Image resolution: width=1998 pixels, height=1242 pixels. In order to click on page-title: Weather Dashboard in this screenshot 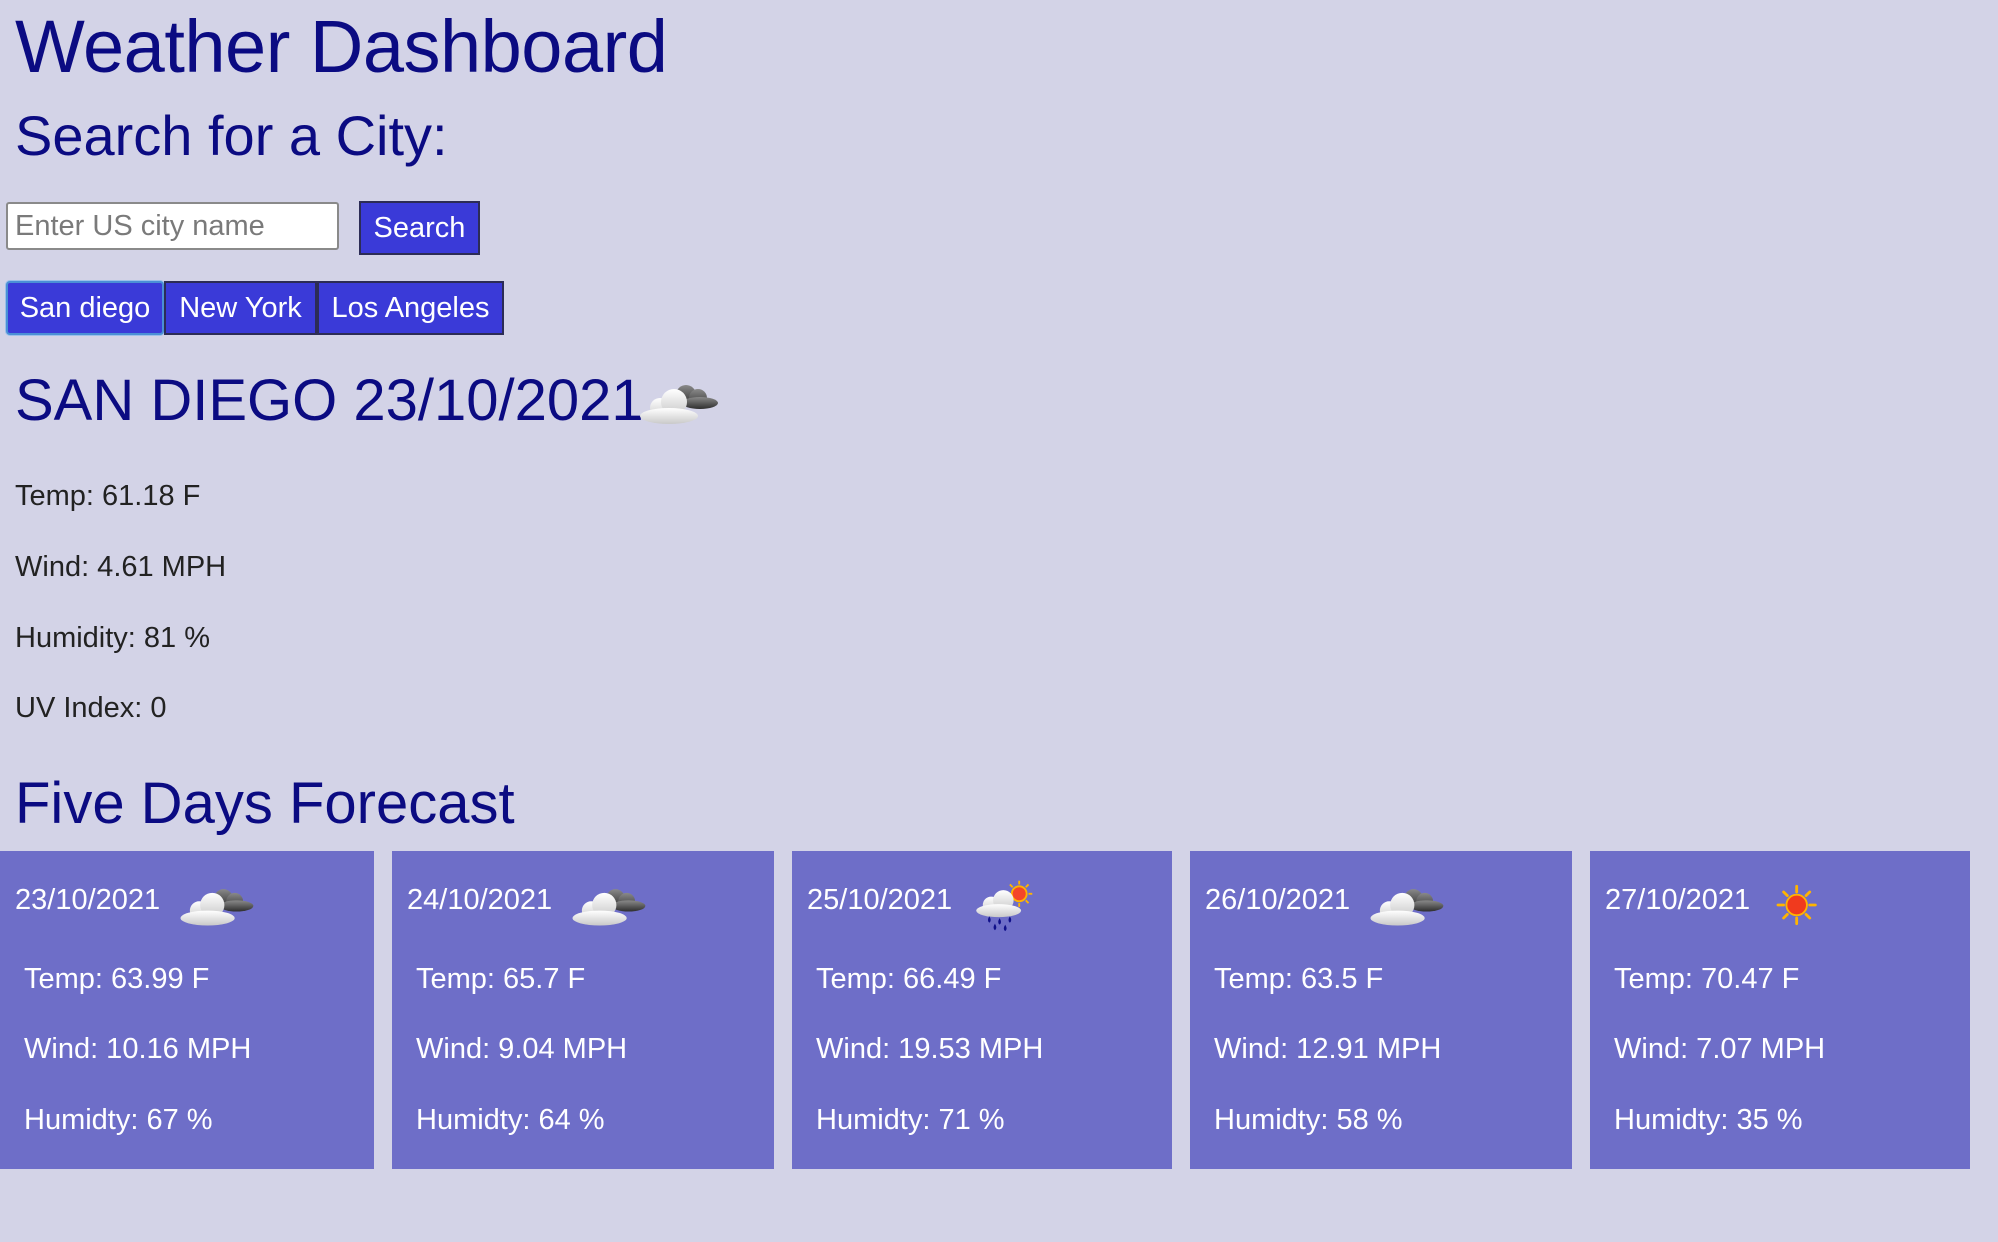, I will do `click(341, 46)`.